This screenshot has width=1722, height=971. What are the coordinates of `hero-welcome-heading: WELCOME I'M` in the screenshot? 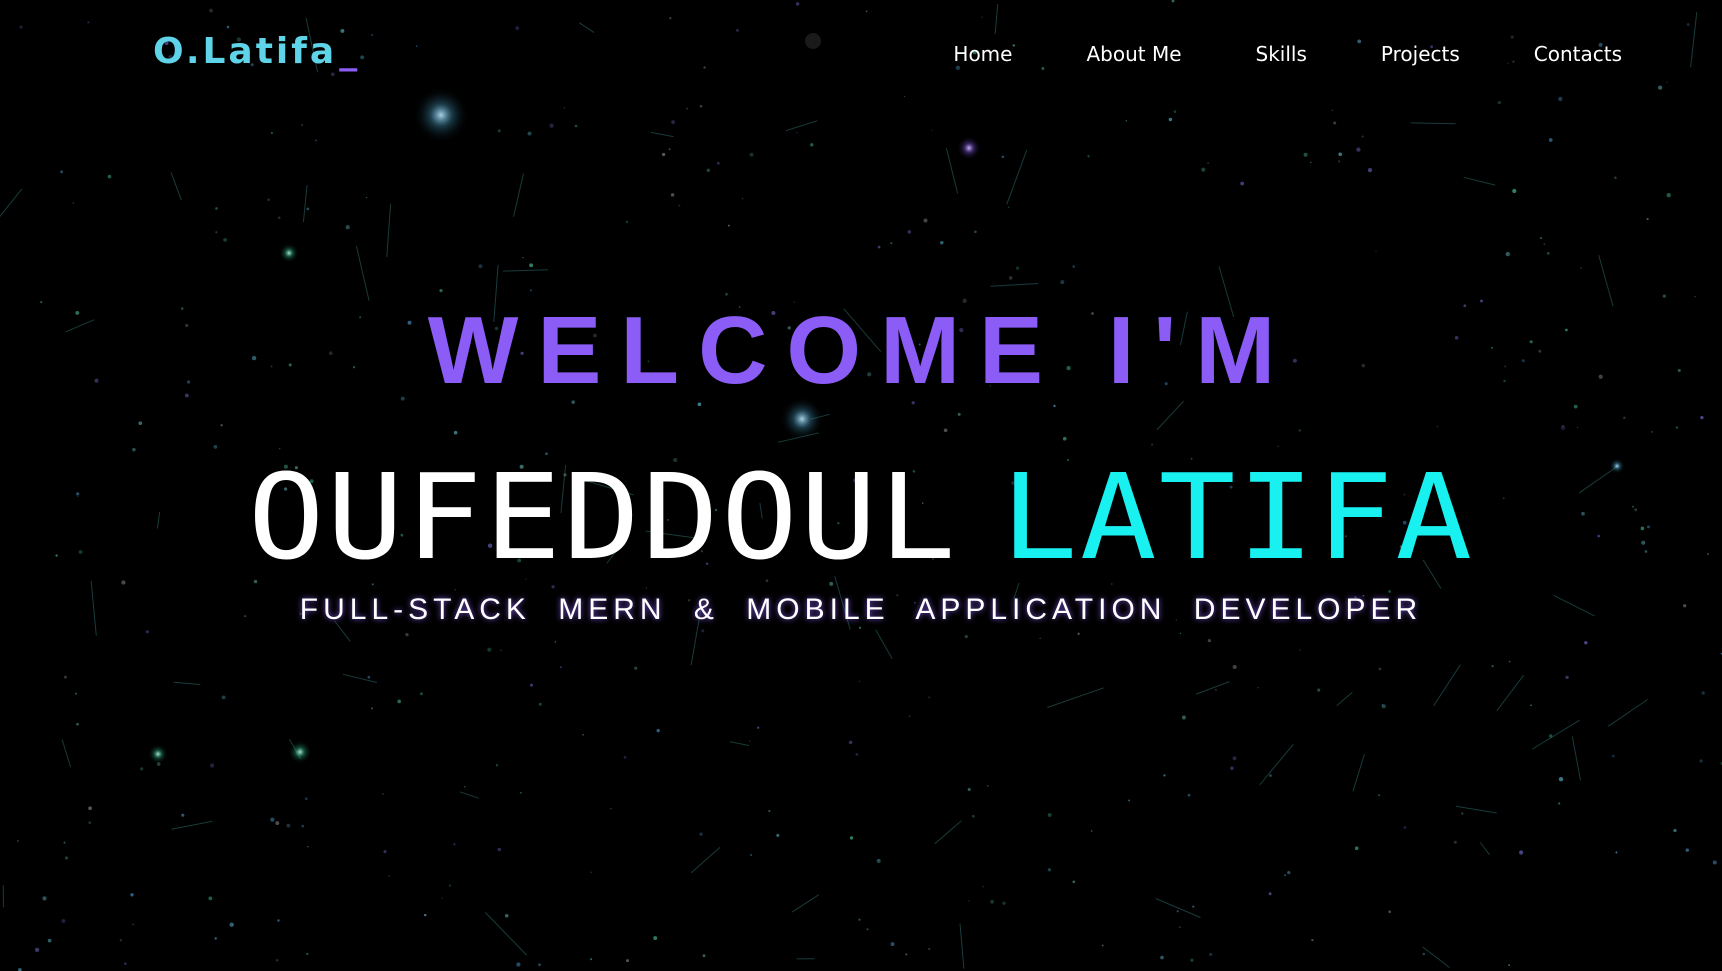 It's located at (861, 350).